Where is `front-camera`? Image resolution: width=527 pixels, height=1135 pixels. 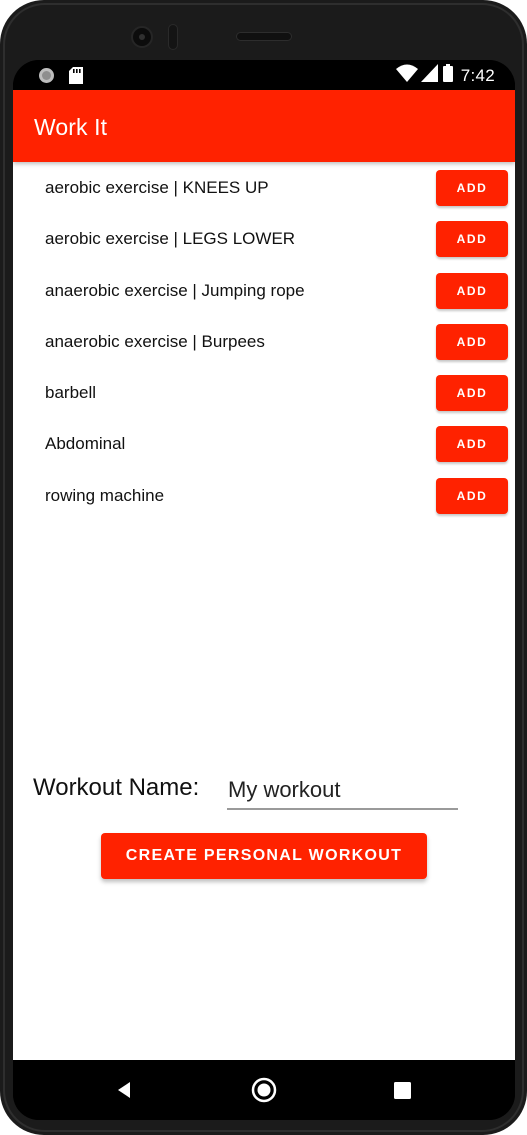 front-camera is located at coordinates (142, 37).